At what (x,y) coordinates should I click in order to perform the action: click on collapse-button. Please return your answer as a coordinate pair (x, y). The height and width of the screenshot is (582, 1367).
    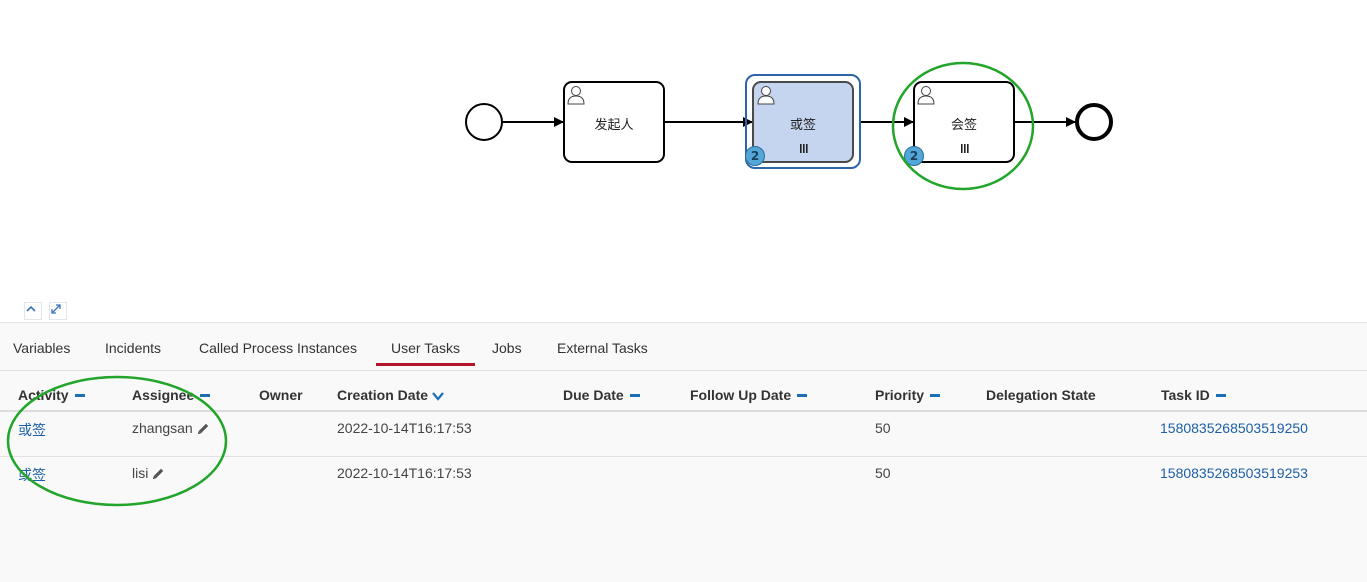
    Looking at the image, I should click on (33, 311).